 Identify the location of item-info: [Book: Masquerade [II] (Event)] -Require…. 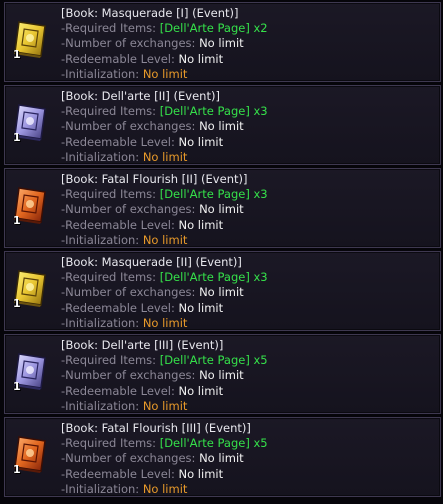
(164, 293).